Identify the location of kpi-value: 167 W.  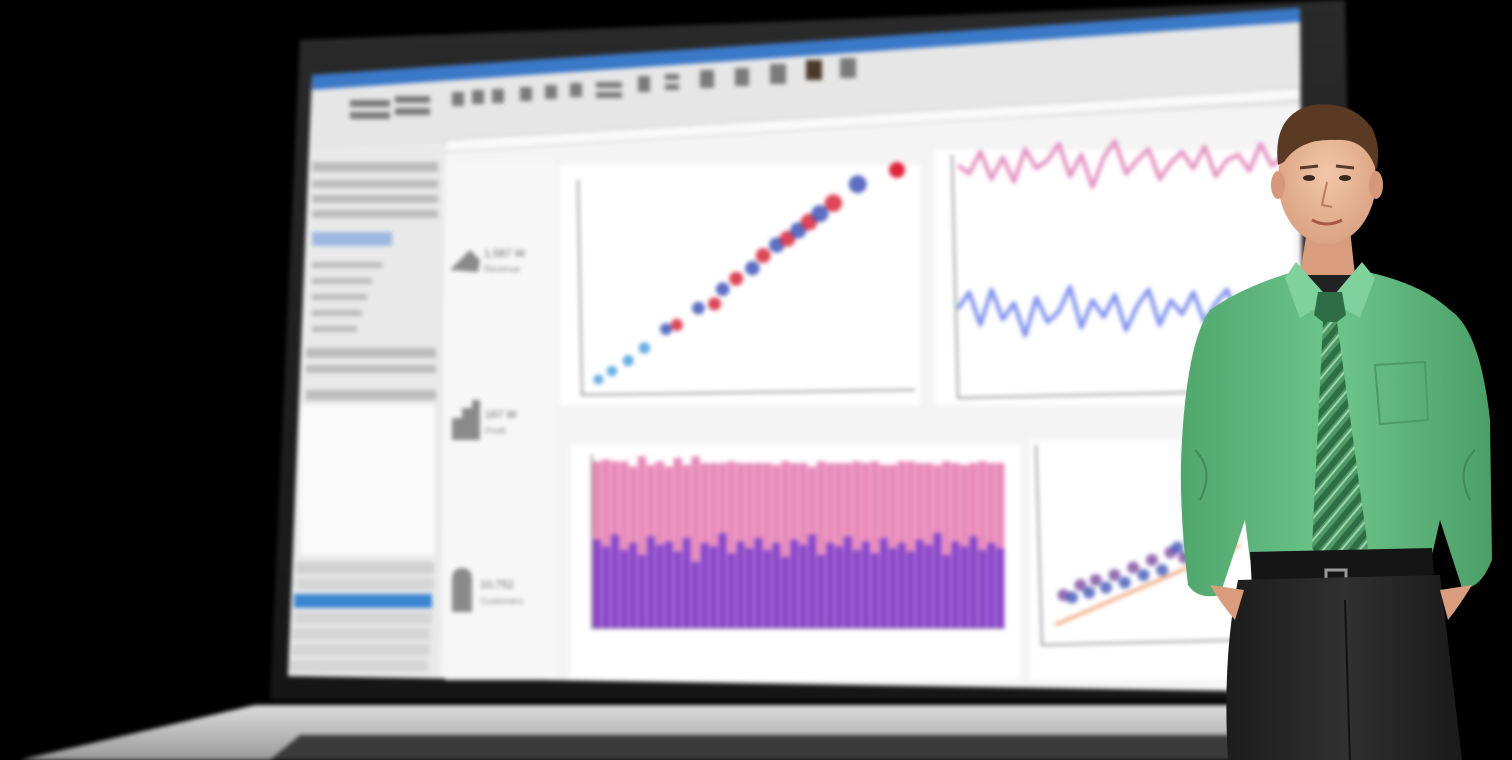
(501, 415).